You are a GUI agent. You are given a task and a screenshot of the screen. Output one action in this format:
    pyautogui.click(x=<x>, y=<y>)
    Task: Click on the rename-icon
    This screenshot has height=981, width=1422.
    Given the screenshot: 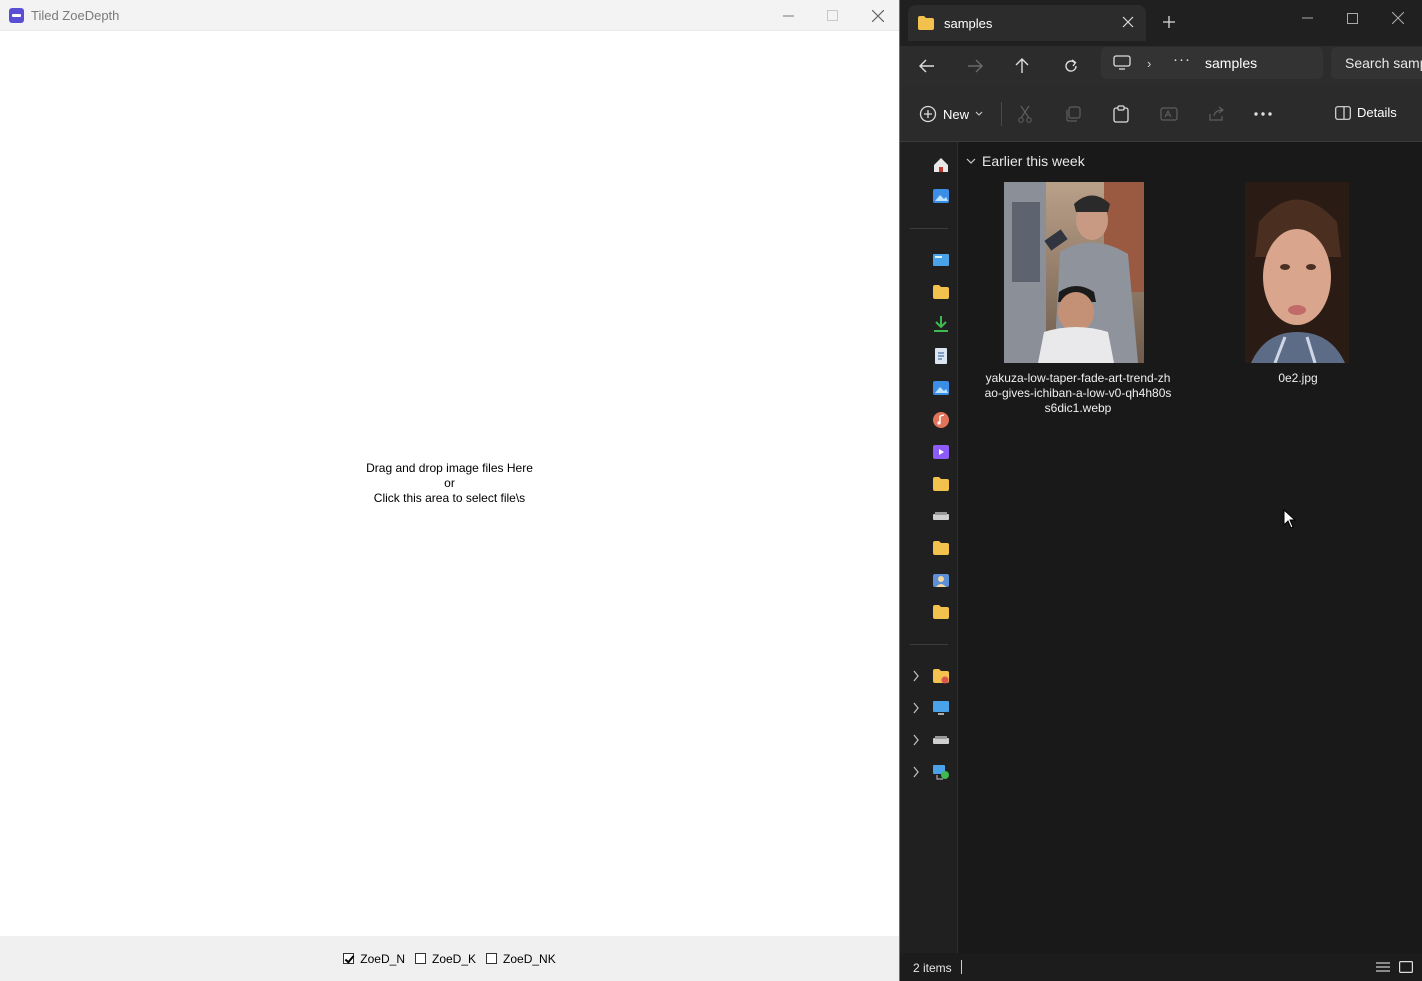 What is the action you would take?
    pyautogui.click(x=1169, y=114)
    